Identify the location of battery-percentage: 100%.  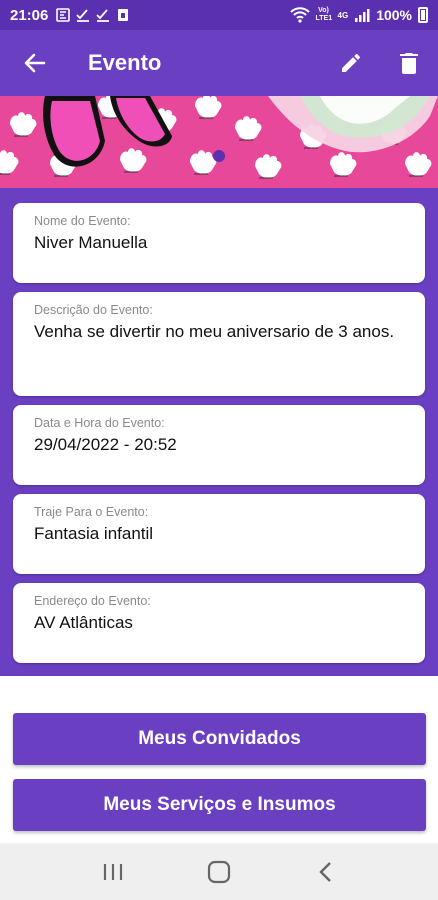
(394, 15).